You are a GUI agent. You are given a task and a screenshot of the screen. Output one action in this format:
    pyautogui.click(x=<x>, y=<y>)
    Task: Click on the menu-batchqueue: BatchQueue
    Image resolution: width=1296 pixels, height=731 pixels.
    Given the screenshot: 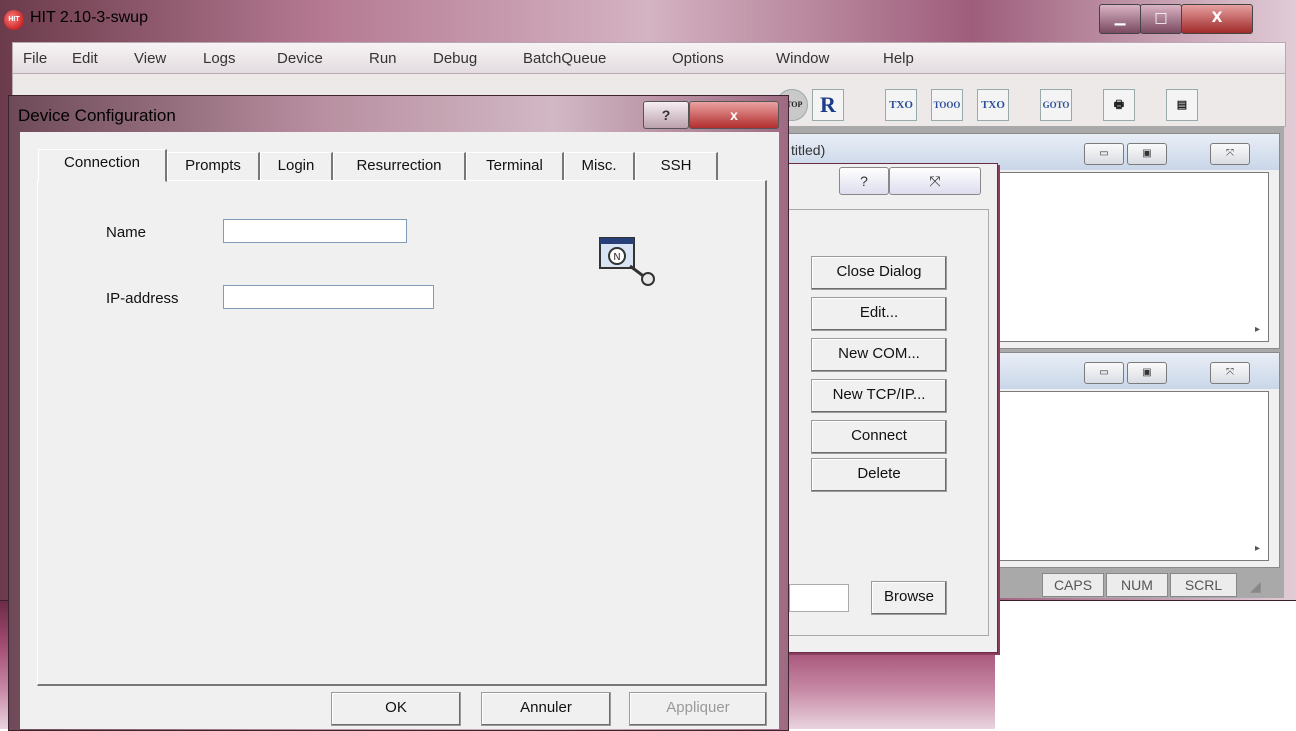 What is the action you would take?
    pyautogui.click(x=564, y=58)
    